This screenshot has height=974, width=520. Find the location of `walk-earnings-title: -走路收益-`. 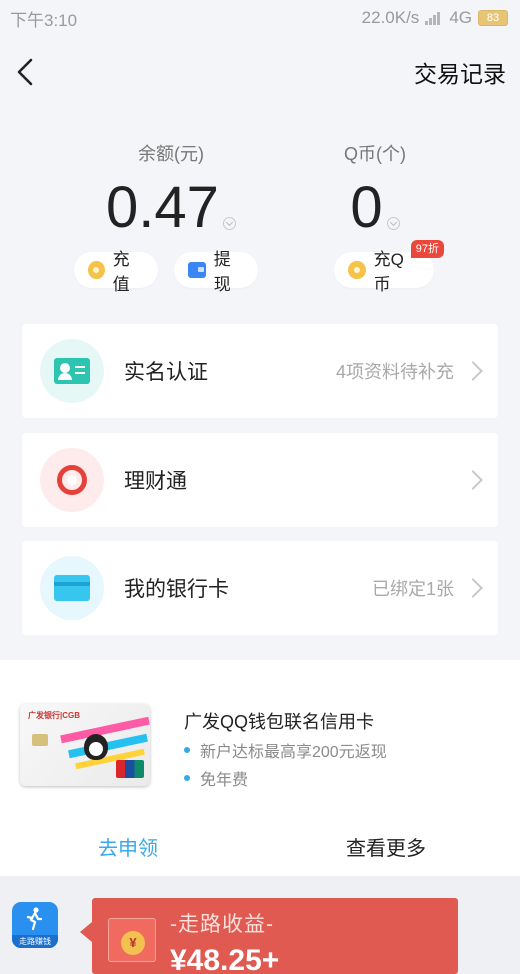

walk-earnings-title: -走路收益- is located at coordinates (222, 924).